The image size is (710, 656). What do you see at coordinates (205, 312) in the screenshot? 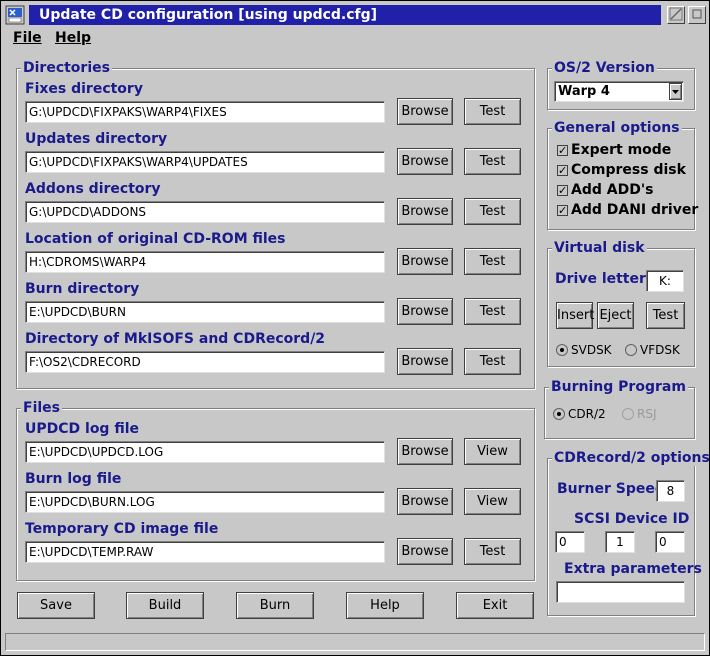
I see `directories-path-input: E:\UPDCD\BURN` at bounding box center [205, 312].